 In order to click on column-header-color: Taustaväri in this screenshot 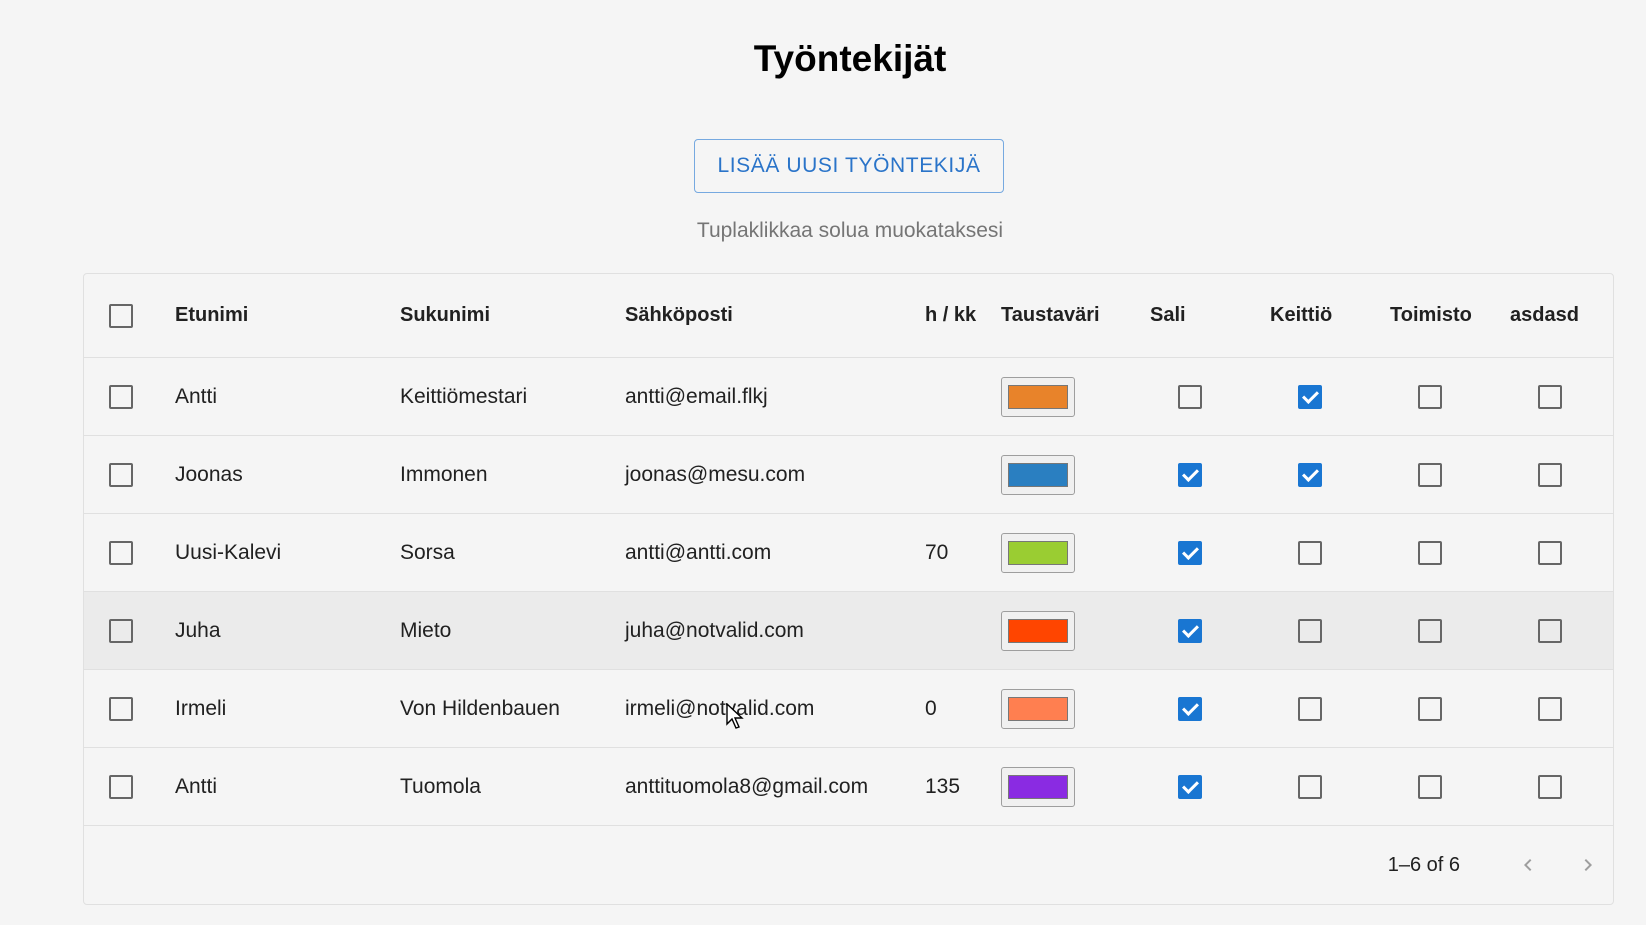, I will do `click(1050, 315)`.